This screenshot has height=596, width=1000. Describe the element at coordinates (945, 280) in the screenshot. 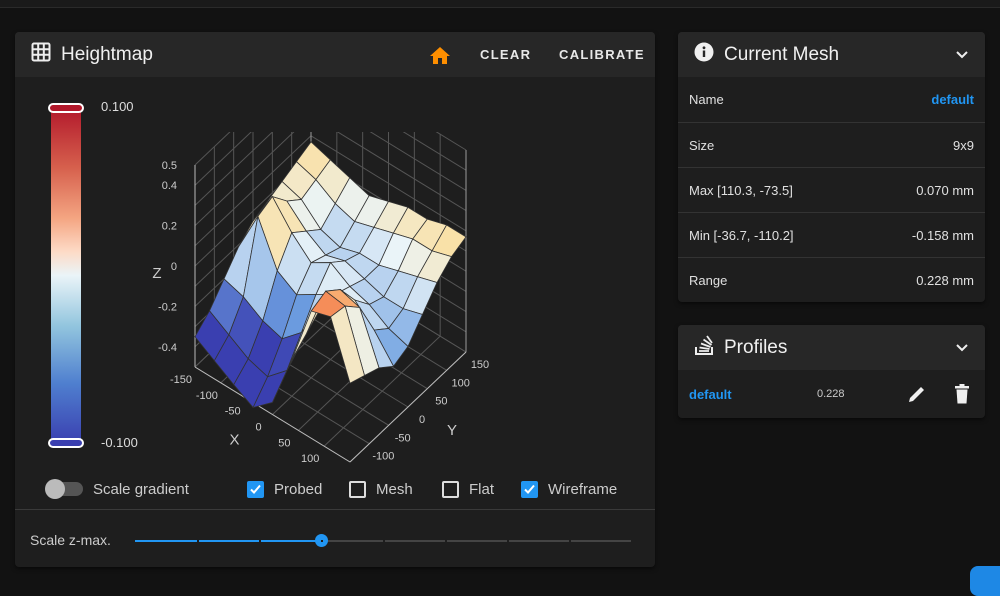

I see `mesh-info-value: 0.228 mm` at that location.